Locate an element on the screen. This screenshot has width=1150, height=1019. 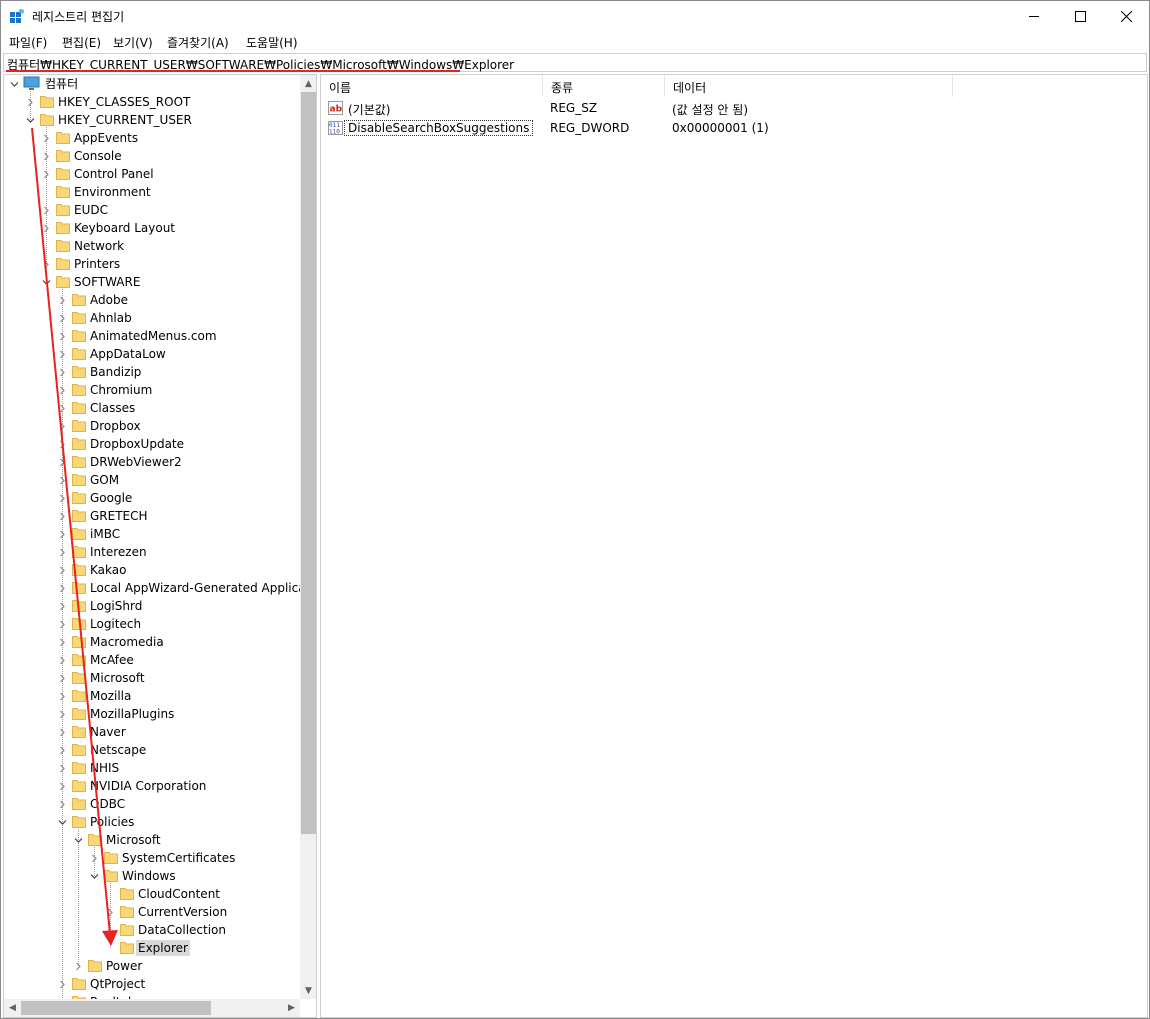
tree-node: Google is located at coordinates (152, 498).